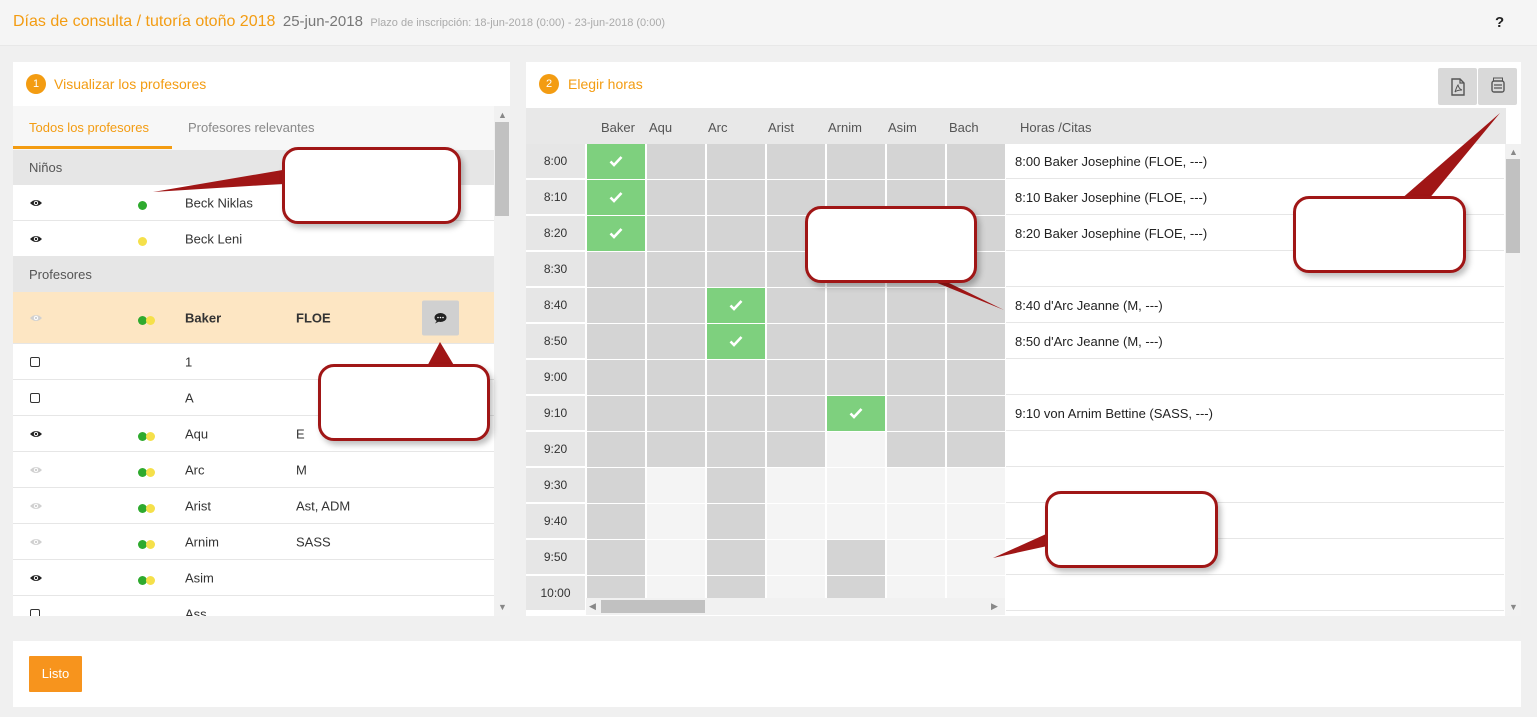  What do you see at coordinates (55, 674) in the screenshot?
I see `done-button: Listo` at bounding box center [55, 674].